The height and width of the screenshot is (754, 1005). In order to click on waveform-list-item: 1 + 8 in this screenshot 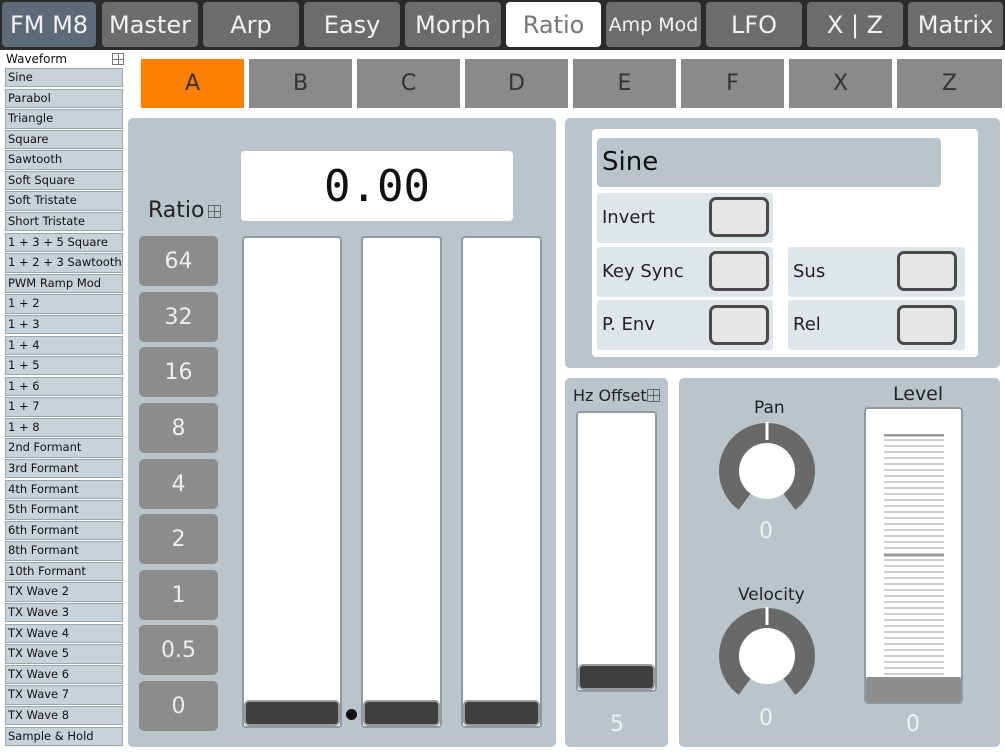, I will do `click(64, 427)`.